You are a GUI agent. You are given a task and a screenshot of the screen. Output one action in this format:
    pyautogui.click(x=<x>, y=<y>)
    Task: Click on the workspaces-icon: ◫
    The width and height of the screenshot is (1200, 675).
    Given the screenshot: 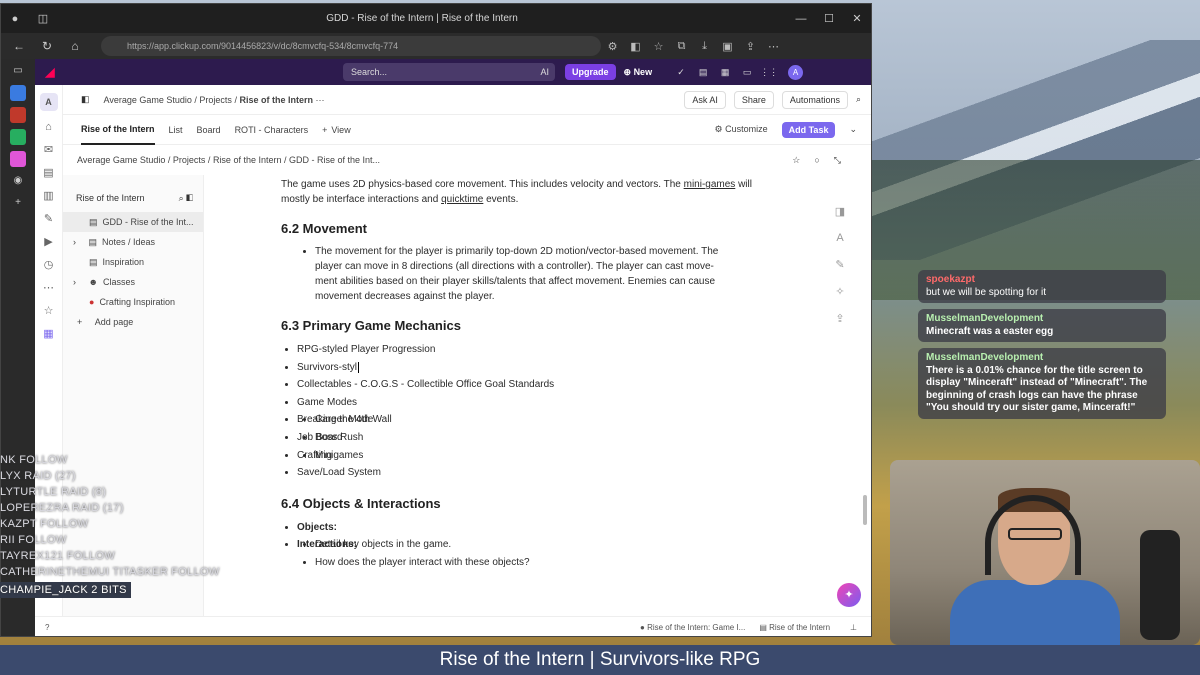 What is the action you would take?
    pyautogui.click(x=43, y=18)
    